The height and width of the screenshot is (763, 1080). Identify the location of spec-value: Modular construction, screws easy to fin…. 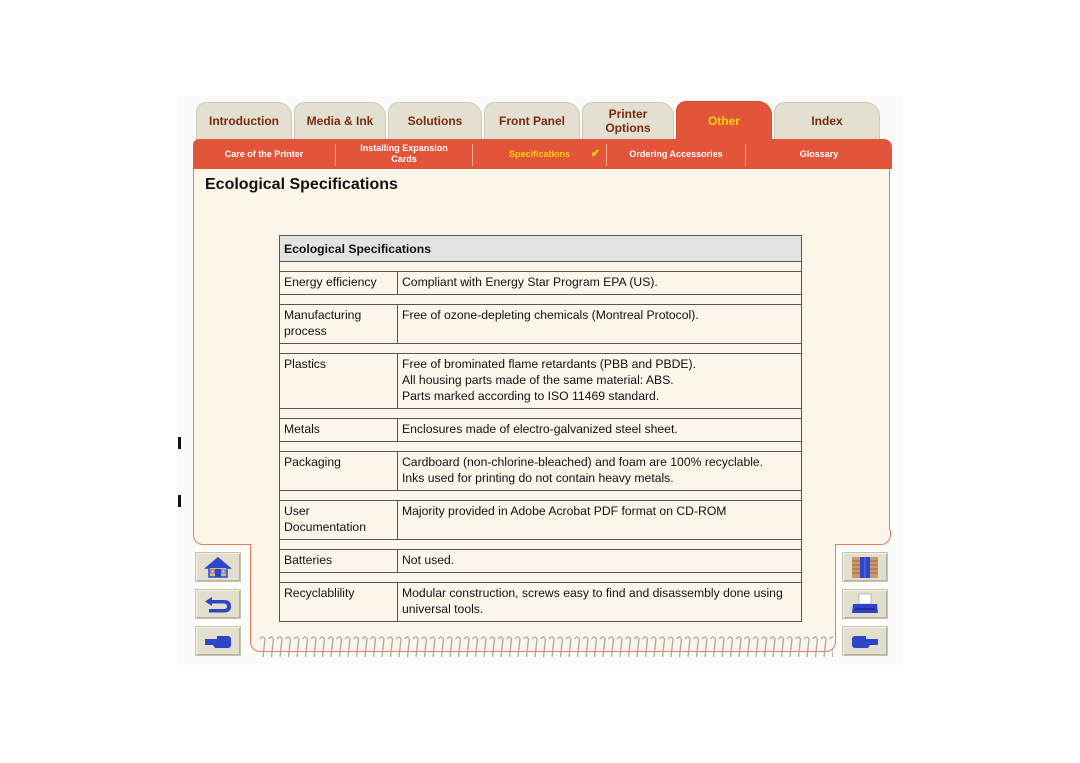
(599, 602).